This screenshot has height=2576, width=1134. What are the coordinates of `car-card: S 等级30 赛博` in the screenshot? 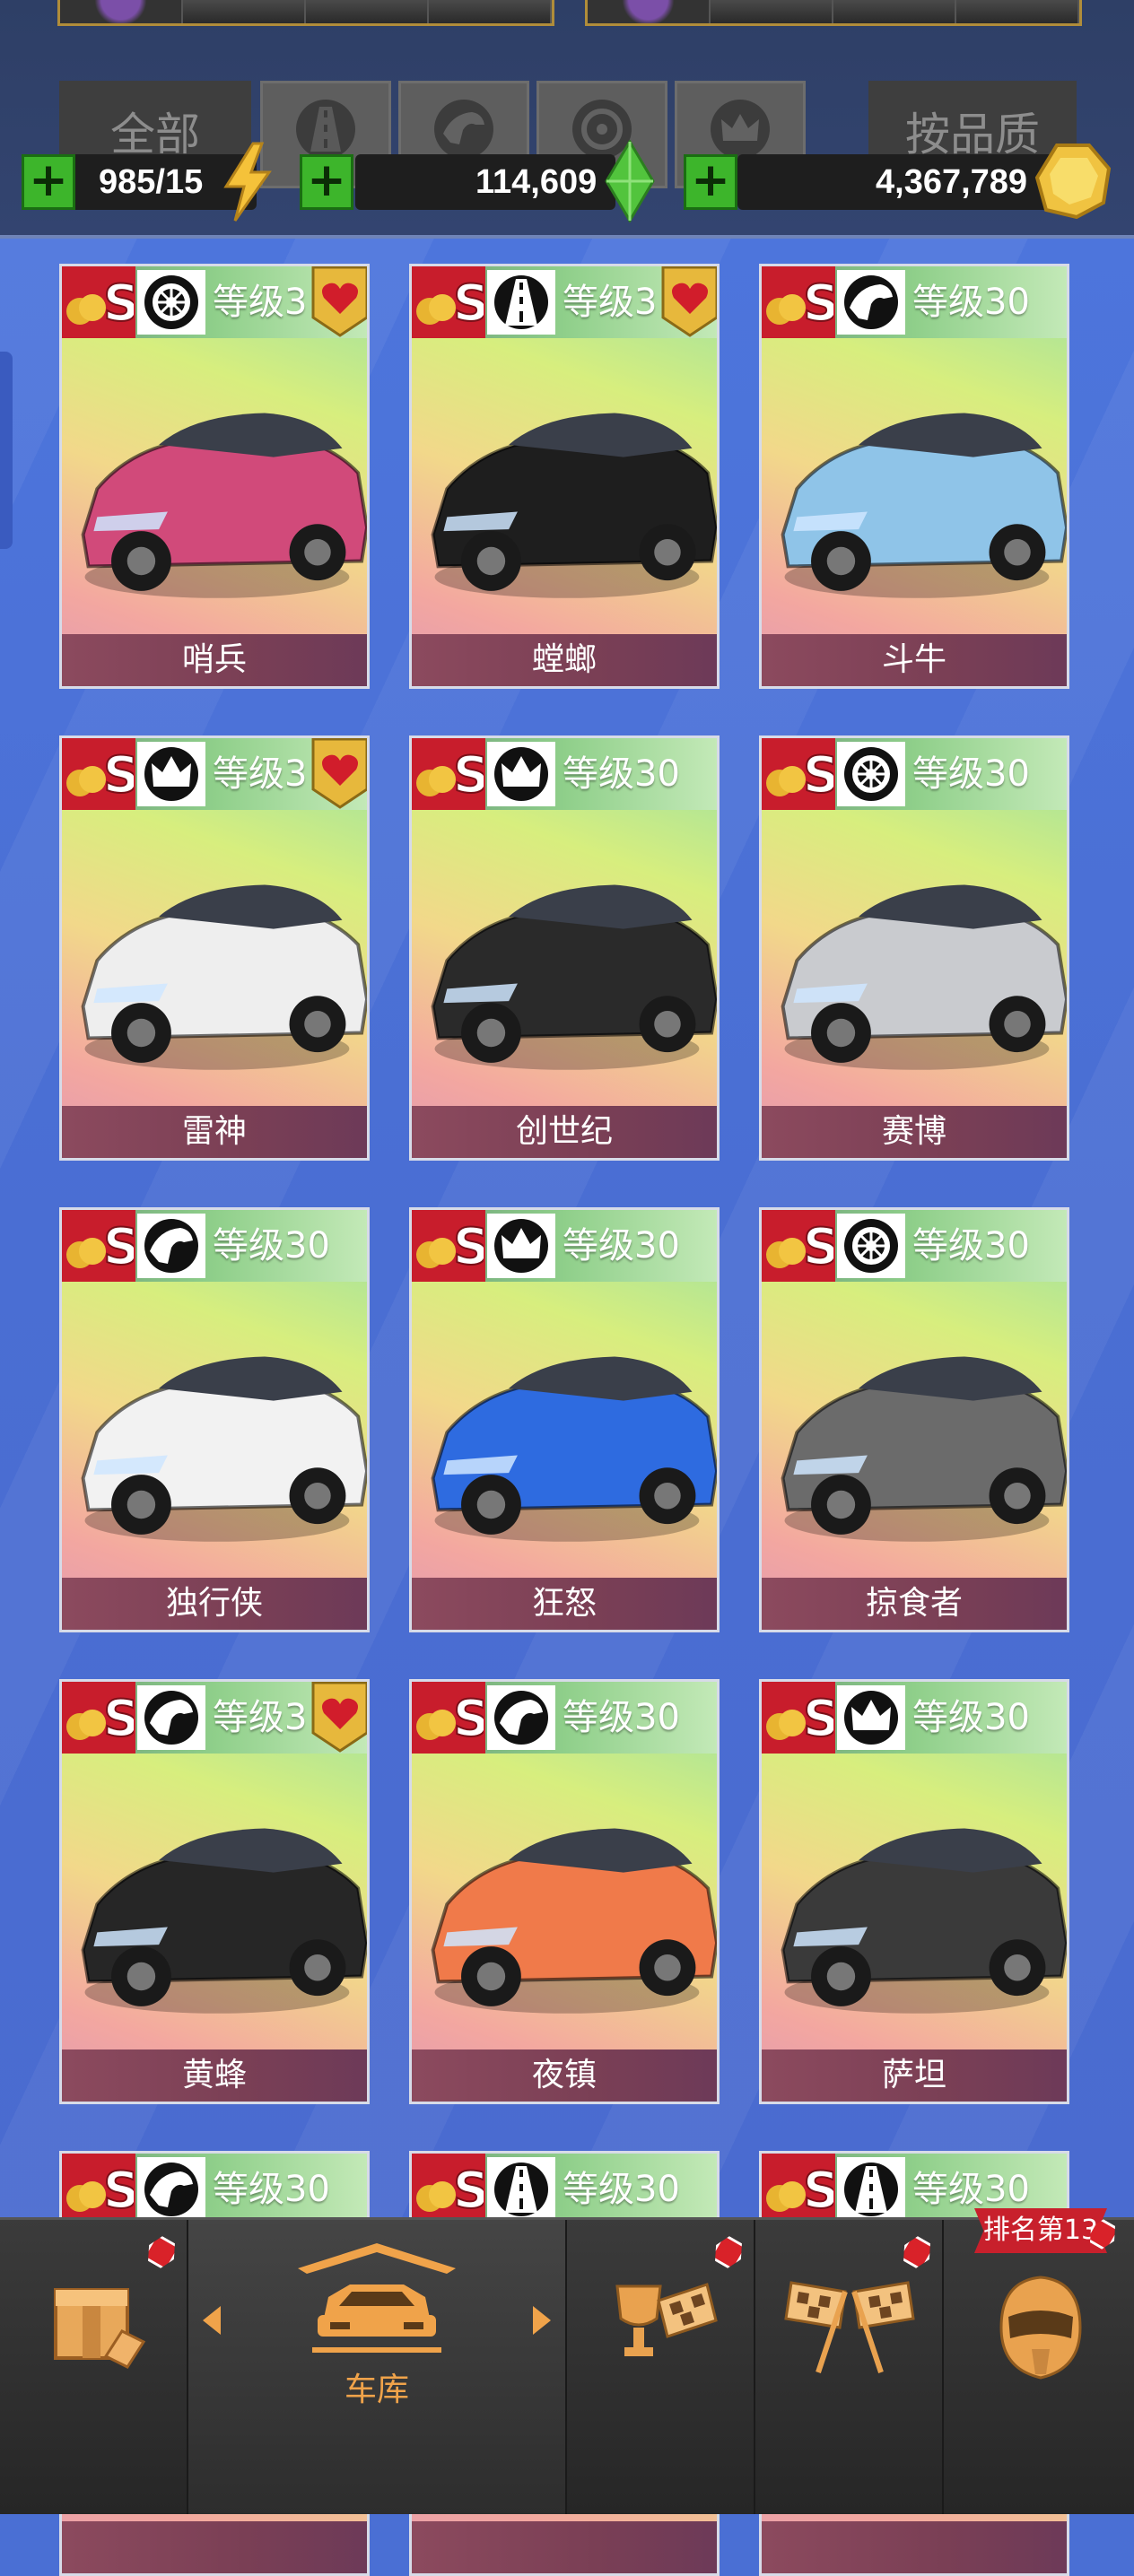 It's located at (914, 948).